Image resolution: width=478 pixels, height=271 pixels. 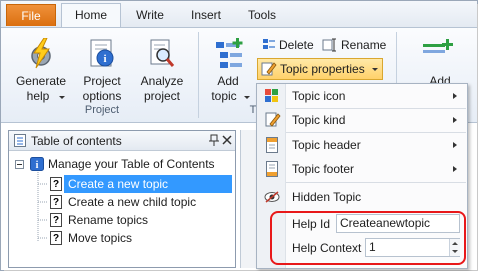 I want to click on generate-label: Generate, so click(x=41, y=81).